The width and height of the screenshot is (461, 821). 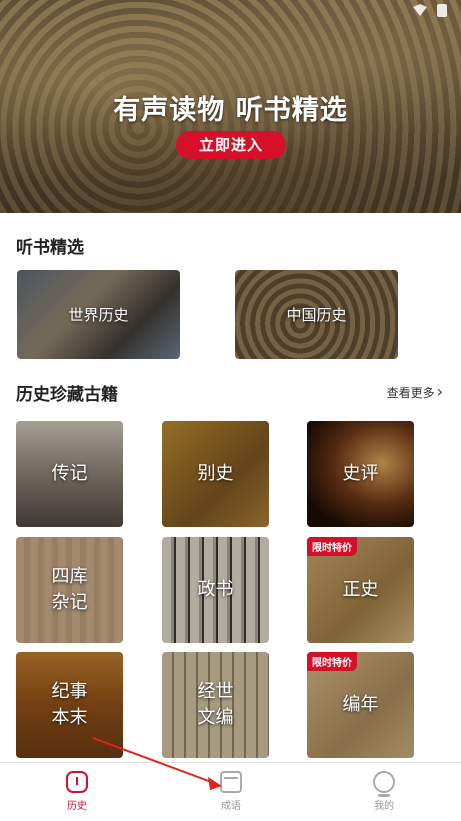 I want to click on tab-history: 历史, so click(x=77, y=791).